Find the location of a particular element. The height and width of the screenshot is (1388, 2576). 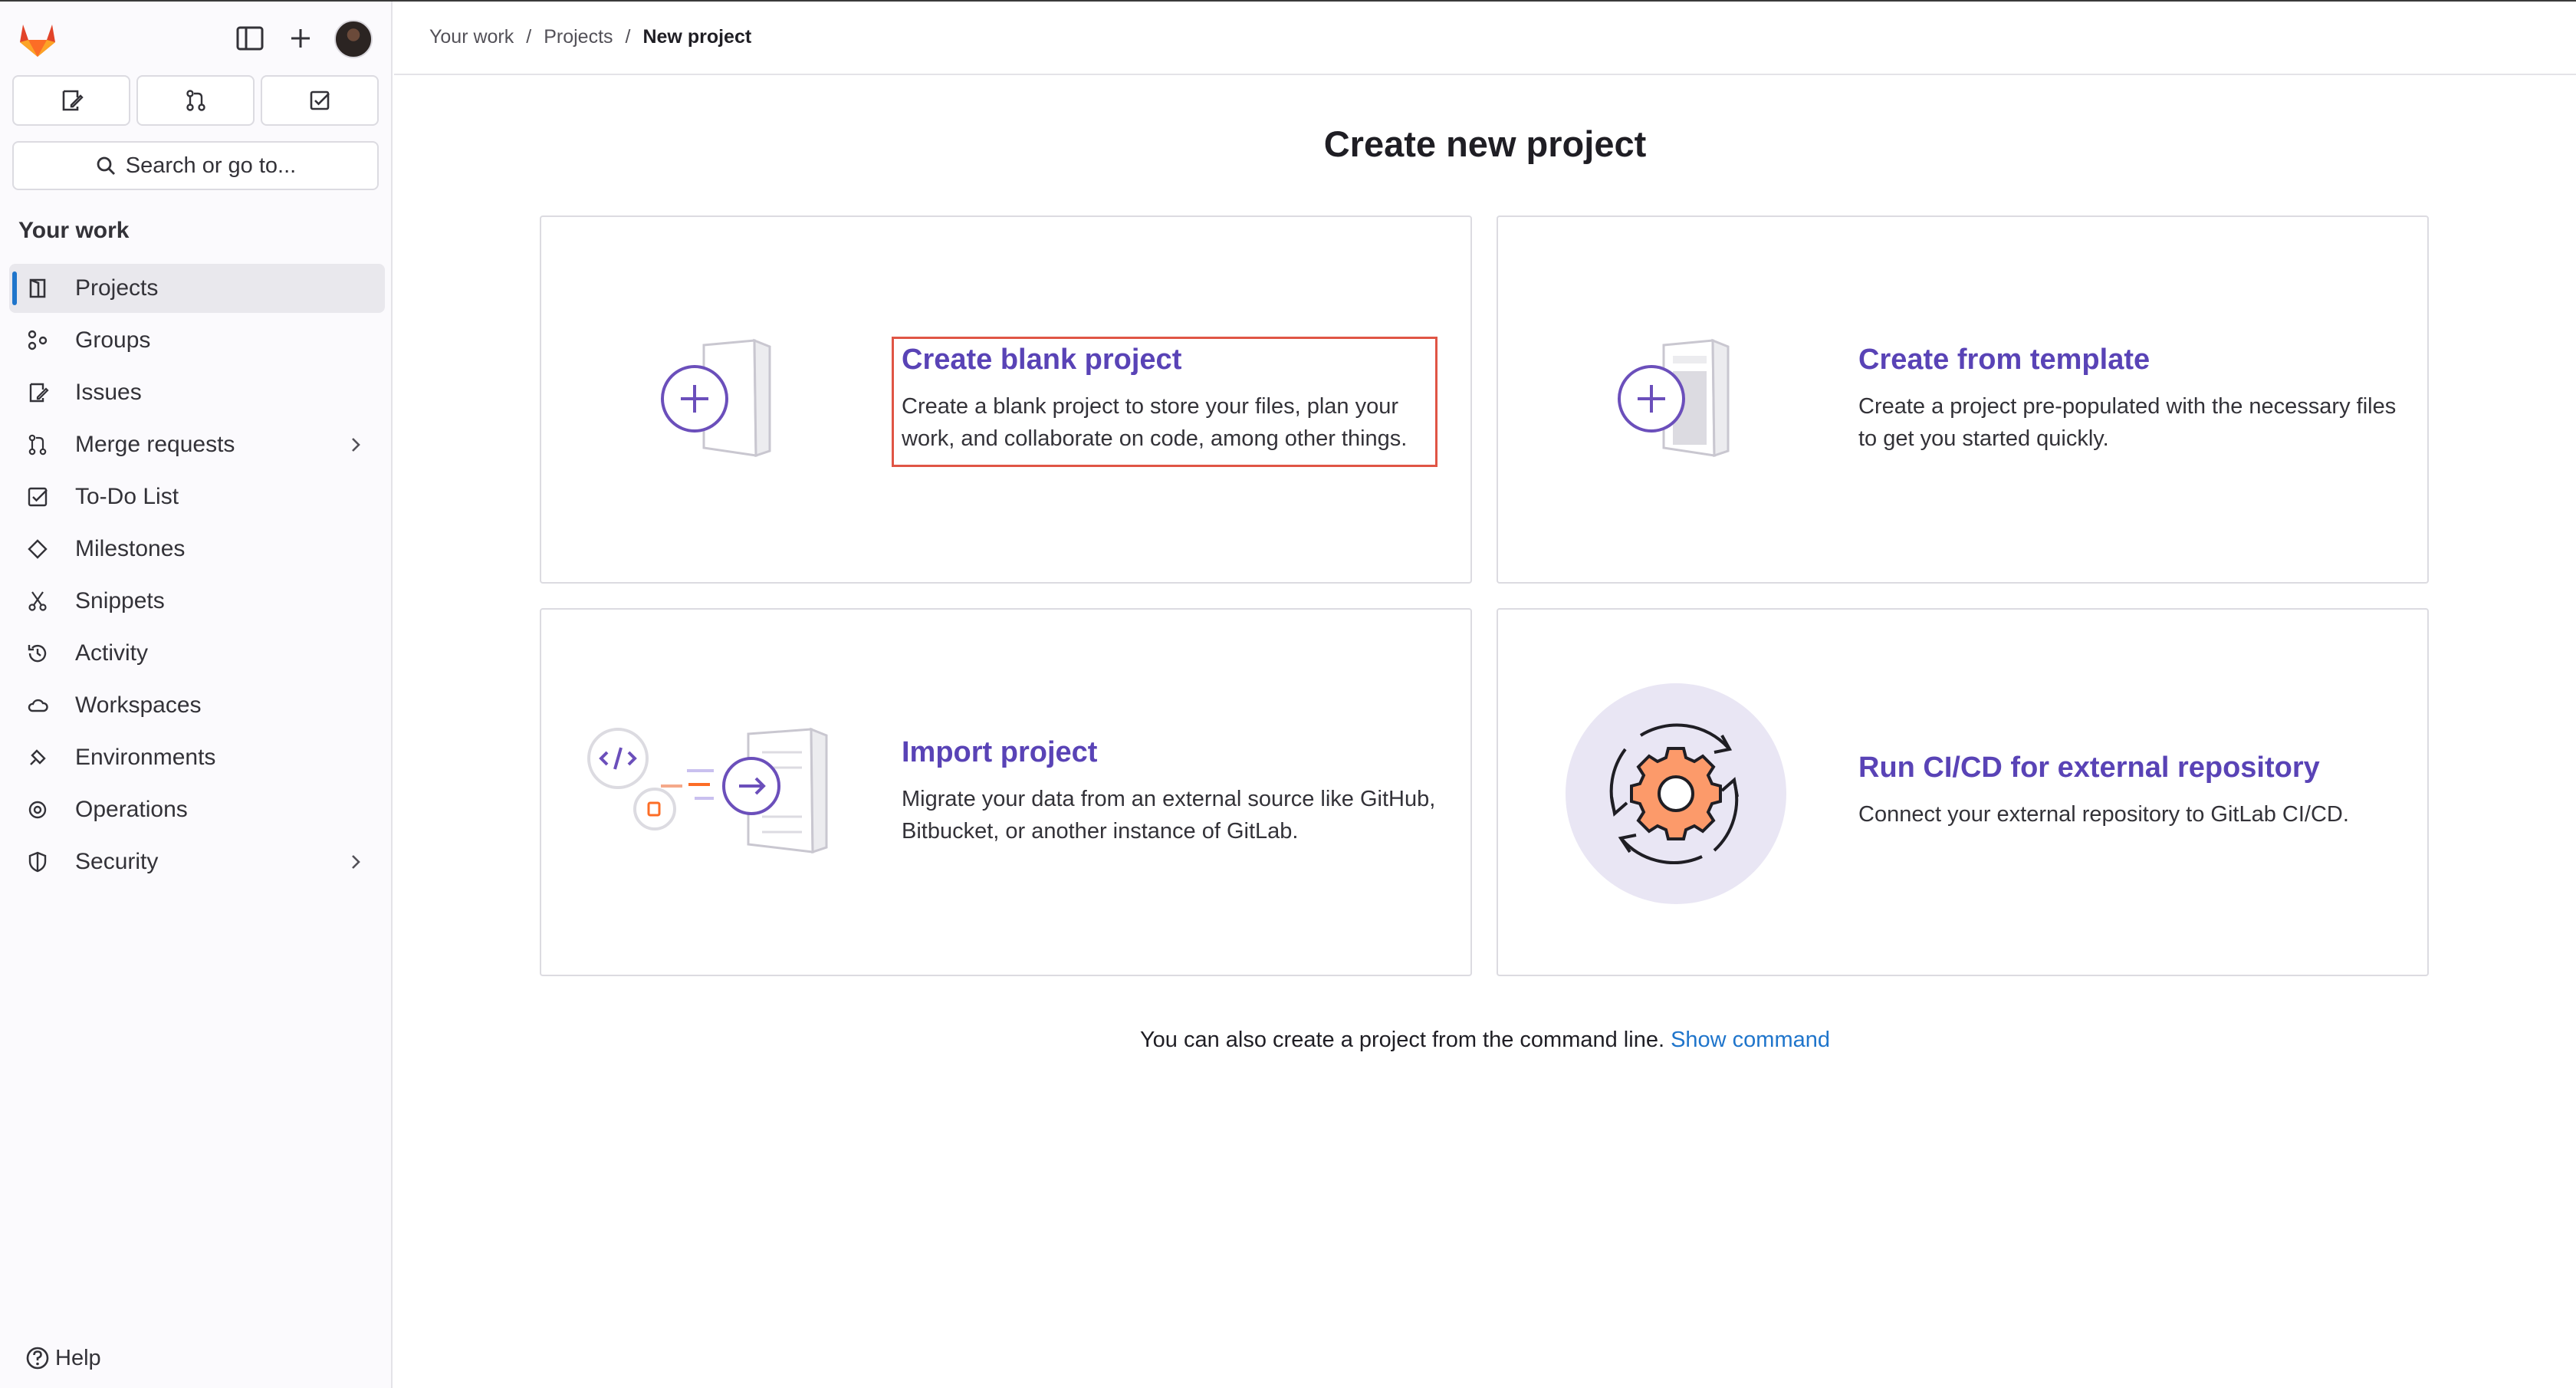

breadcrumb: Your work / Projects / New project is located at coordinates (590, 37).